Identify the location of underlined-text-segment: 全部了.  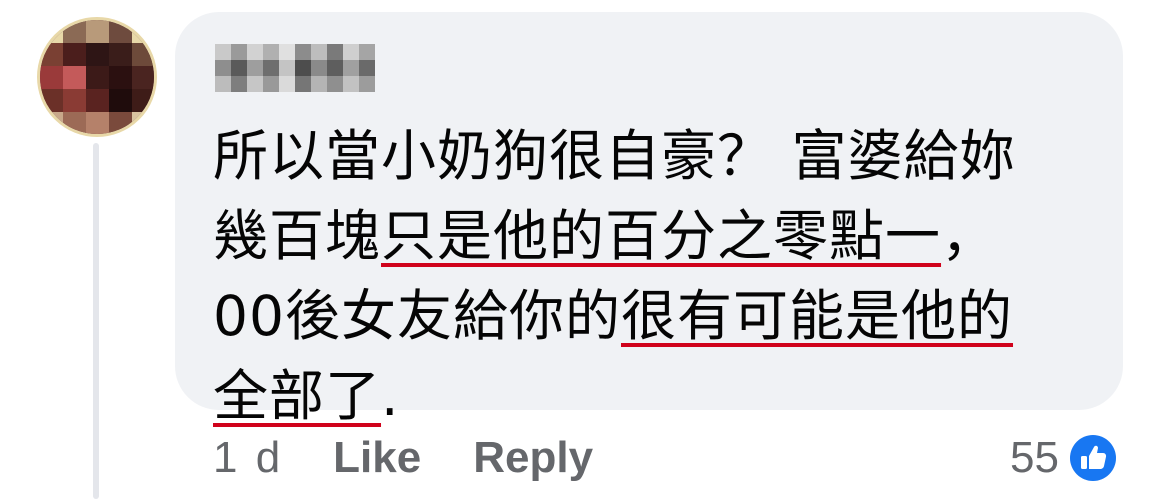
(297, 396).